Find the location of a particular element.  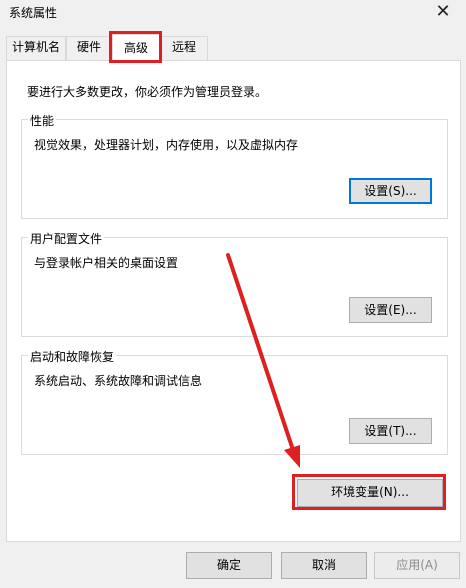

group-title-startup-recovery: 启动和故障恢复 is located at coordinates (72, 356).